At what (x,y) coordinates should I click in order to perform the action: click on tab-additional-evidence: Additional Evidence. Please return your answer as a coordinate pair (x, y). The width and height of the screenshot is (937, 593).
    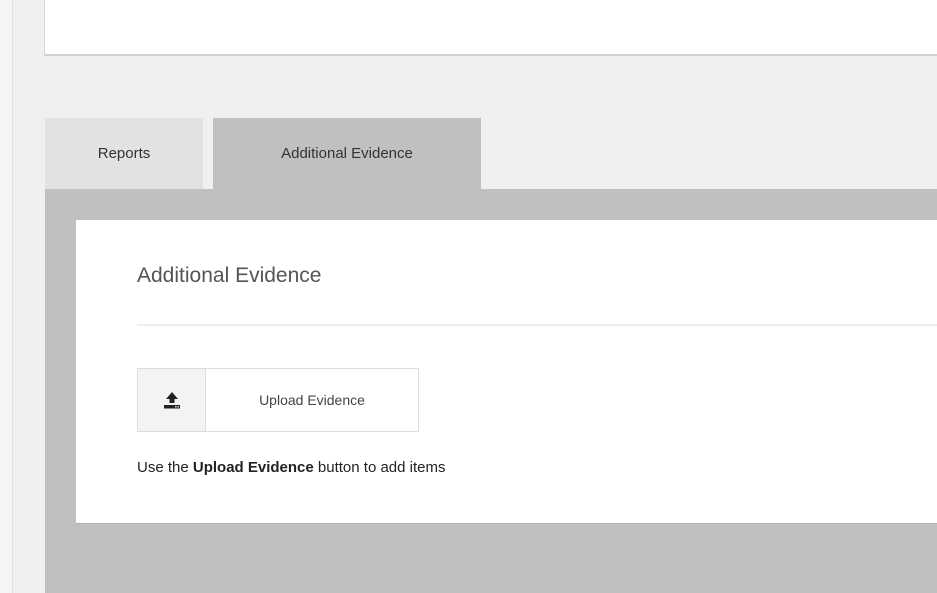
    Looking at the image, I should click on (347, 153).